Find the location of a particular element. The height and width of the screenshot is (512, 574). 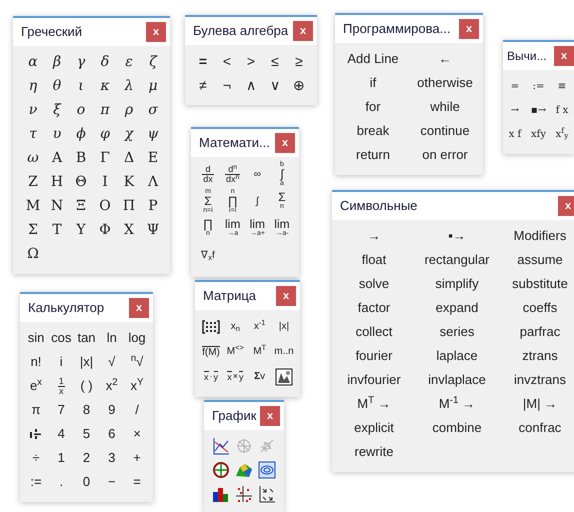

toolbar-button: − is located at coordinates (112, 482).